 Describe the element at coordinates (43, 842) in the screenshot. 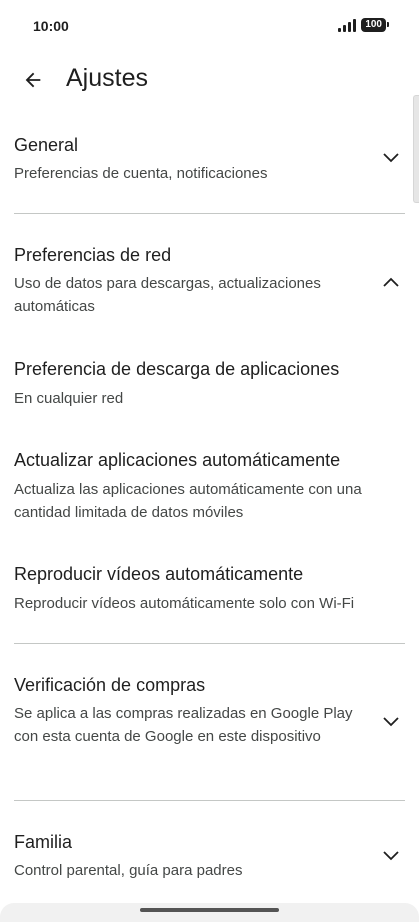

I see `settings-family-title: Familia` at that location.